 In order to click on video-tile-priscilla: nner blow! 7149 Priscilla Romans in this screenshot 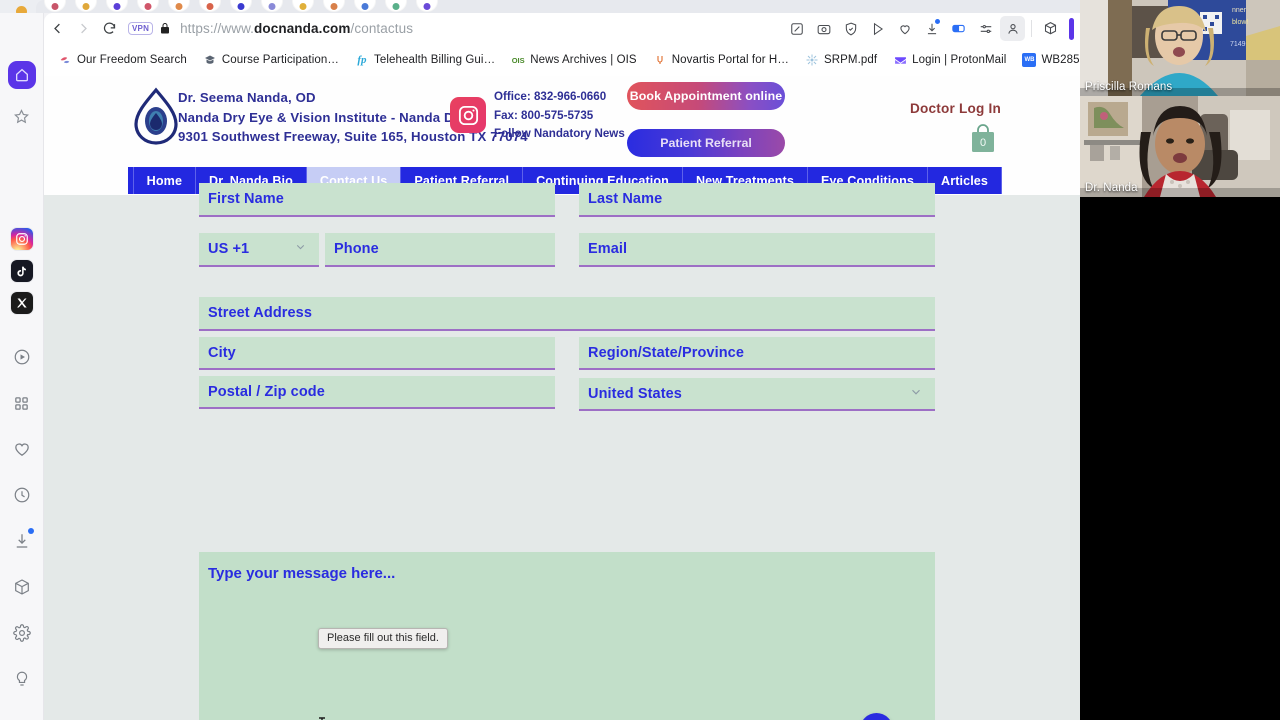, I will do `click(1180, 48)`.